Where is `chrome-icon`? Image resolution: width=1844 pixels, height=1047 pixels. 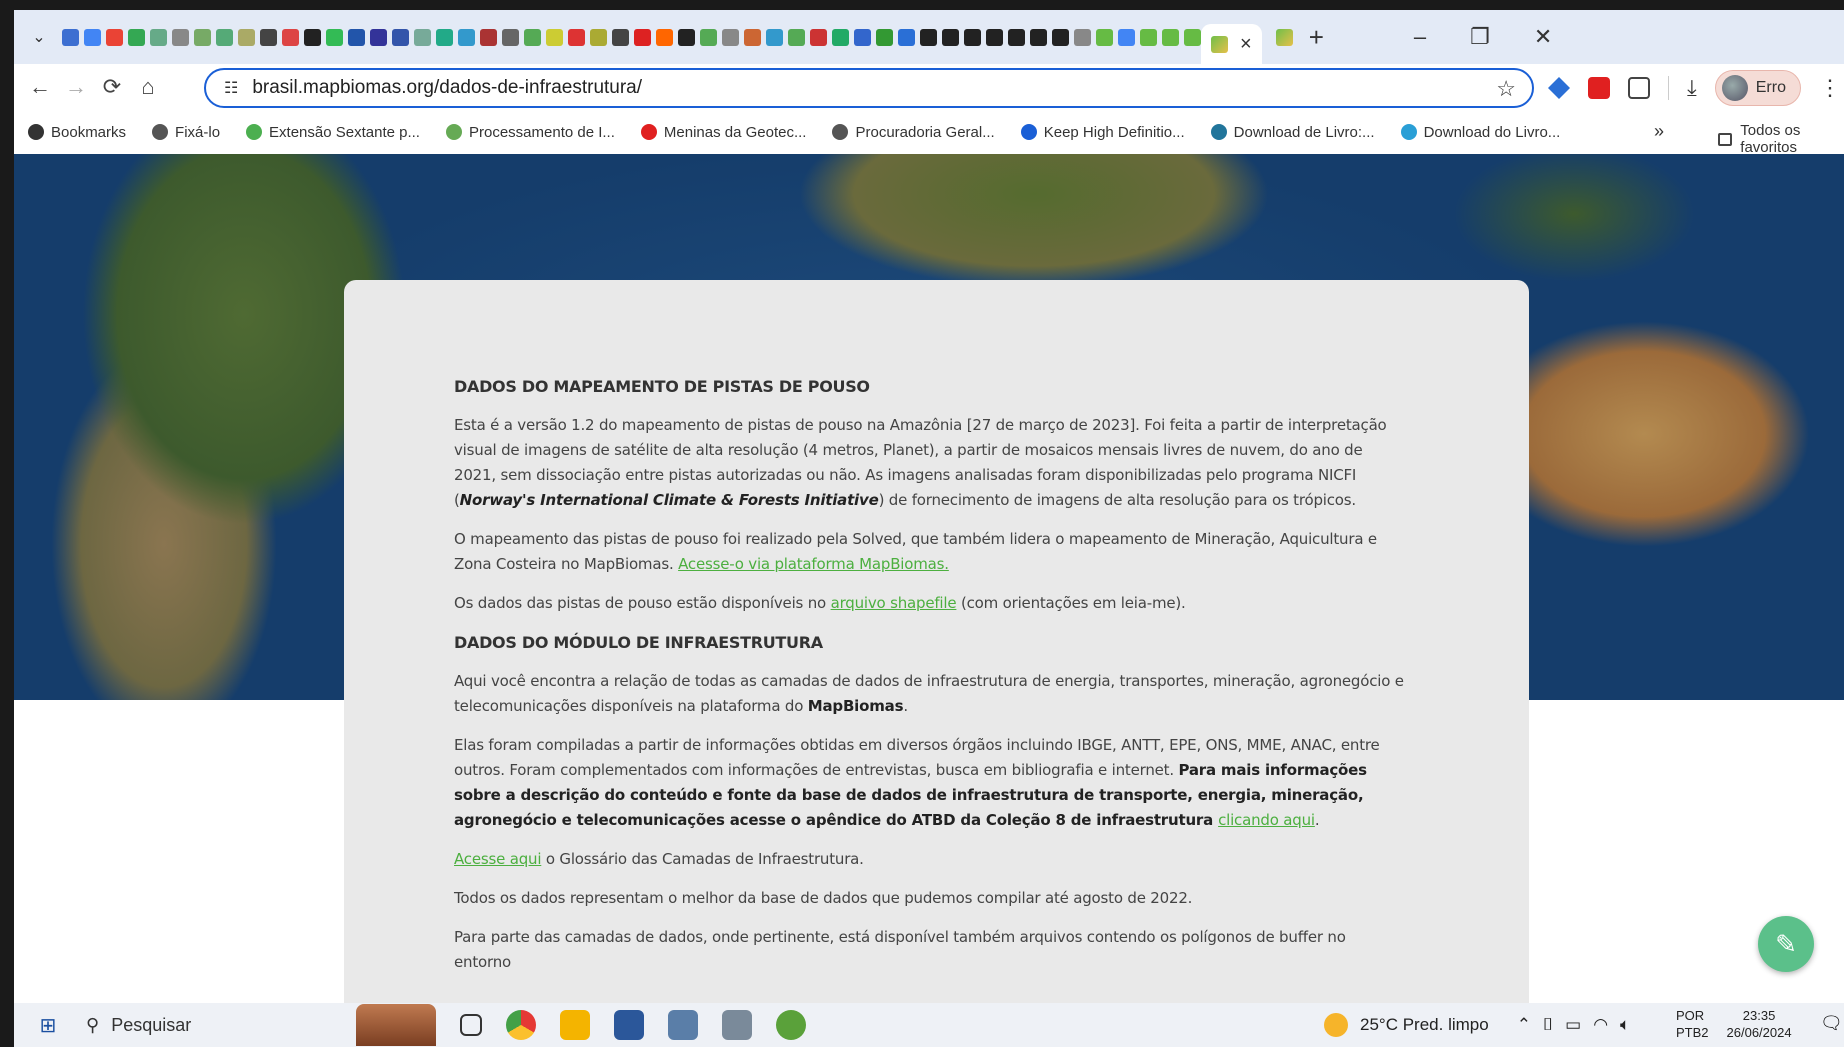
chrome-icon is located at coordinates (521, 1025).